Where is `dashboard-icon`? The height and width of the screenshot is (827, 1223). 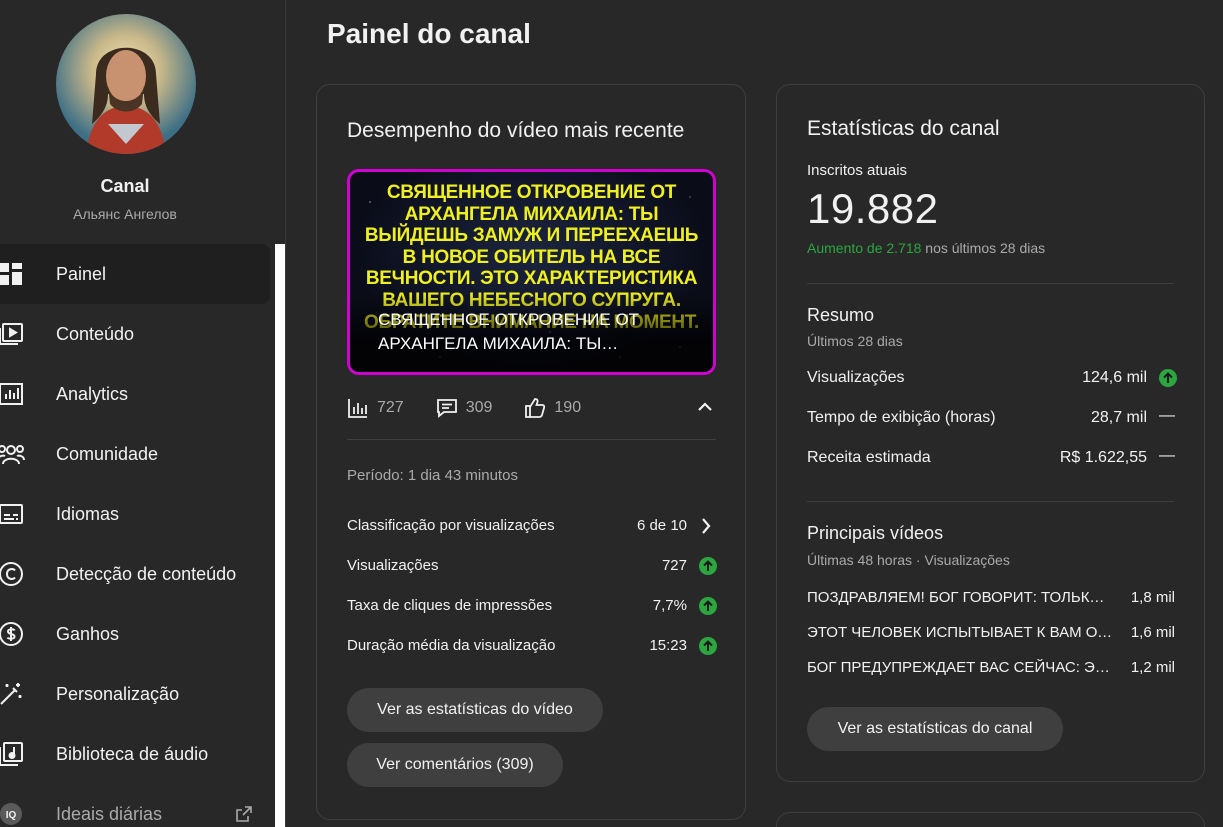 dashboard-icon is located at coordinates (13, 274).